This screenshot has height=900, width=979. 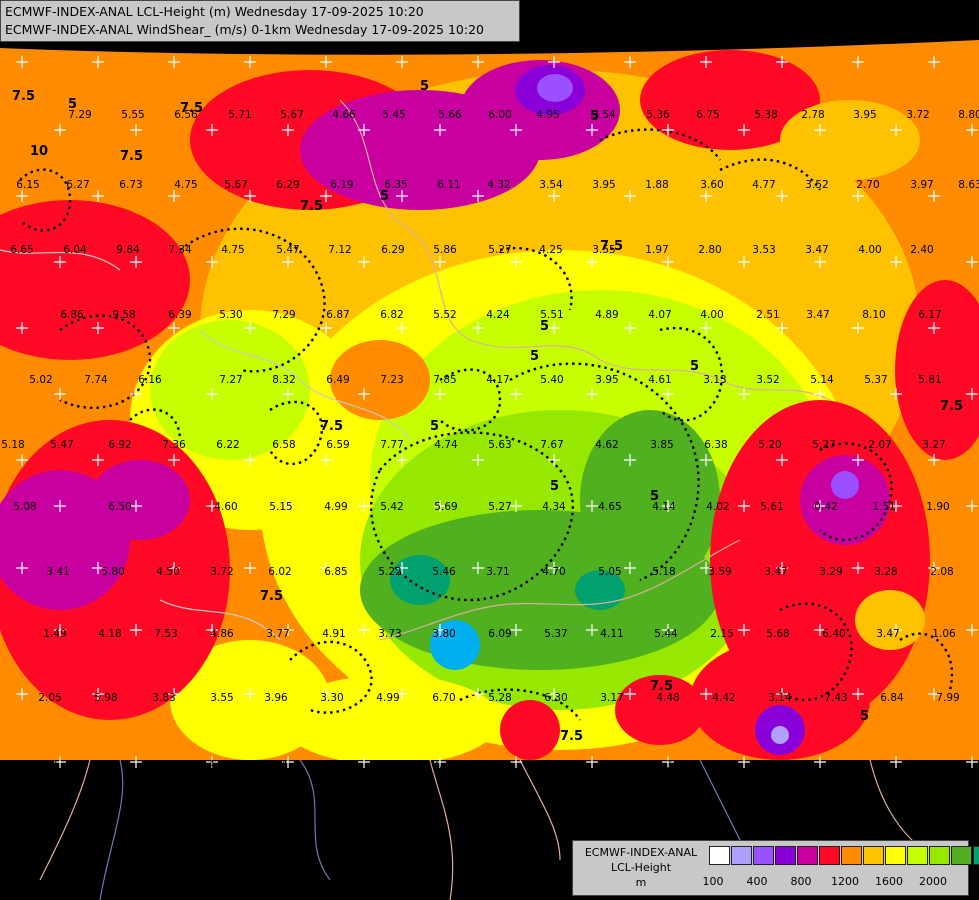 What do you see at coordinates (448, 185) in the screenshot?
I see `station-value: 6.11` at bounding box center [448, 185].